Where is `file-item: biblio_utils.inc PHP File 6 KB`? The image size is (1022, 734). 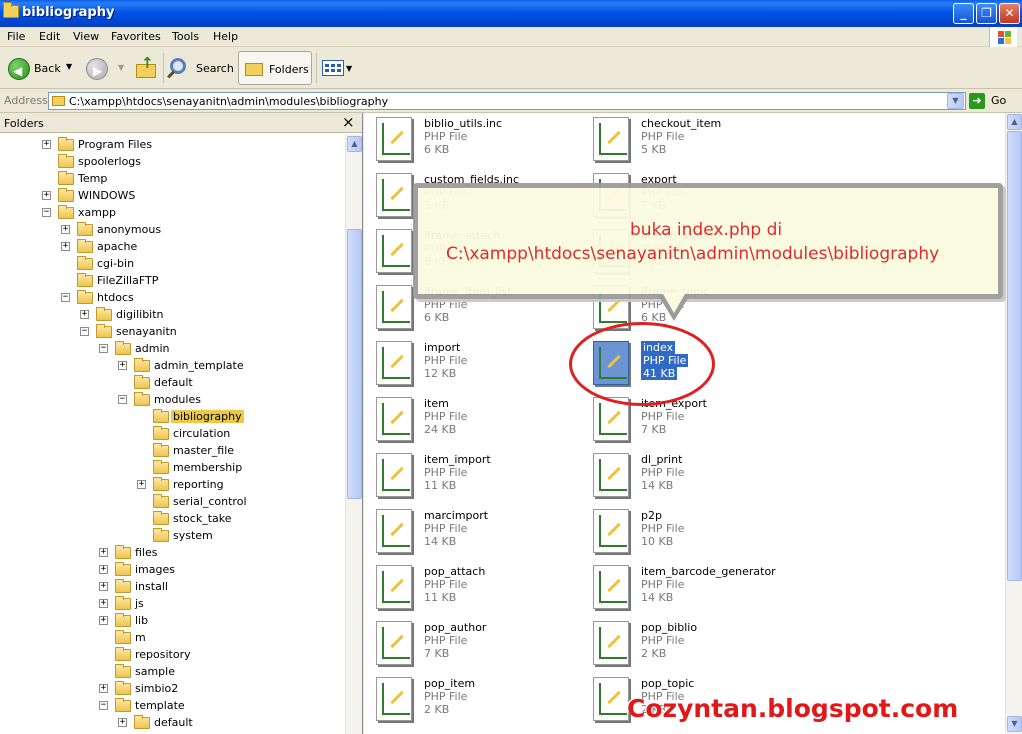
file-item: biblio_utils.inc PHP File 6 KB is located at coordinates (481, 144).